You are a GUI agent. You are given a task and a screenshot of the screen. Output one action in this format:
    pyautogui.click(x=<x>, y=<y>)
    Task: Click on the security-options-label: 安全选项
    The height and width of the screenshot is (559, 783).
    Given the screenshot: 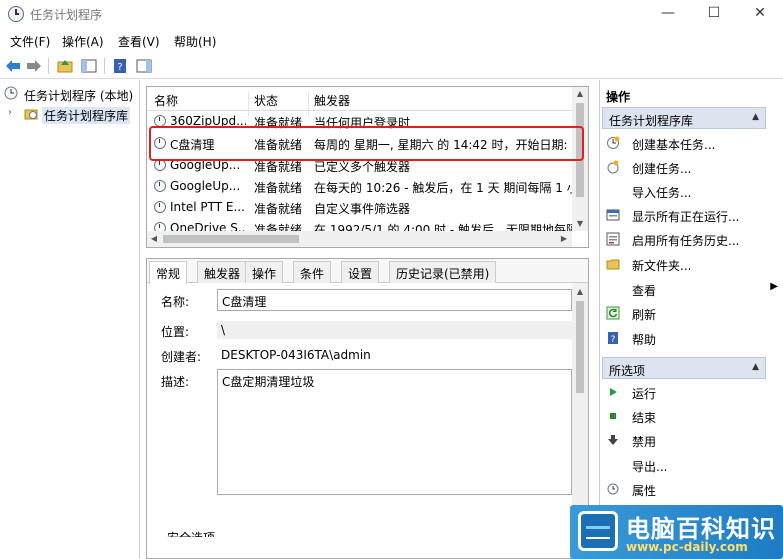 What is the action you would take?
    pyautogui.click(x=191, y=533)
    